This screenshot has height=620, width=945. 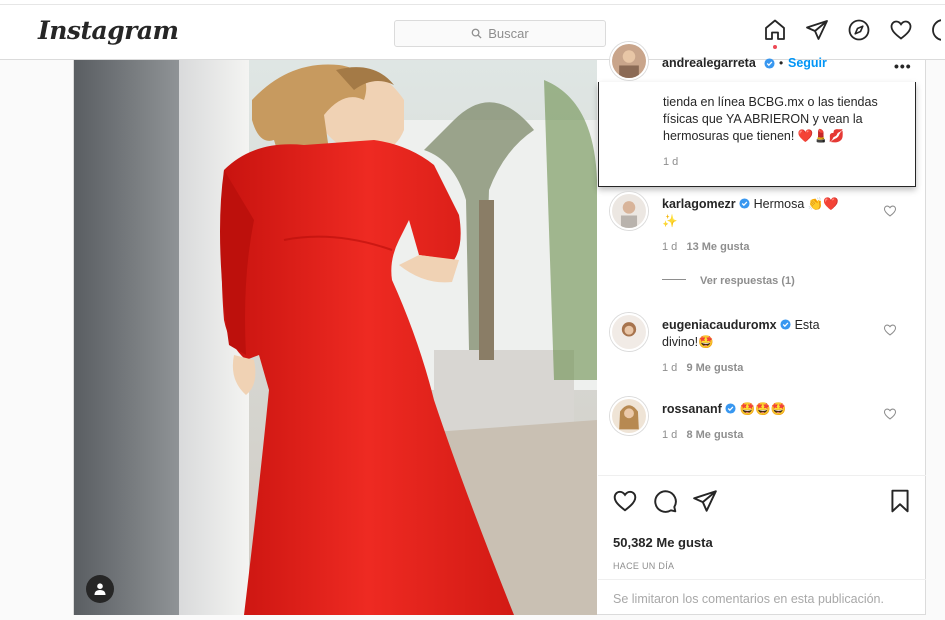 I want to click on comment-username: rossananf, so click(x=692, y=409).